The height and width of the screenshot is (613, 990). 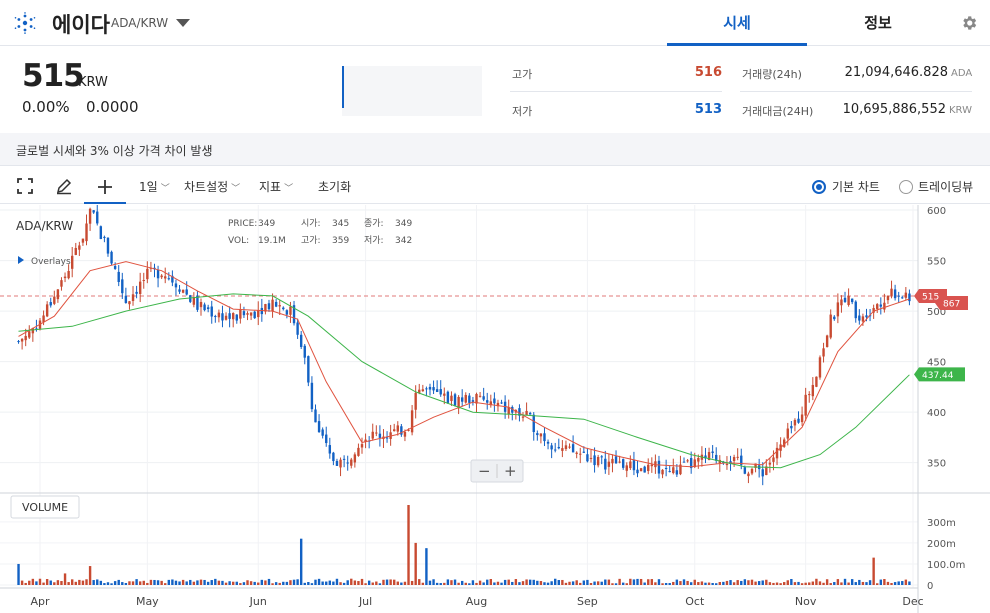 What do you see at coordinates (334, 186) in the screenshot?
I see `reset-button: 초기화` at bounding box center [334, 186].